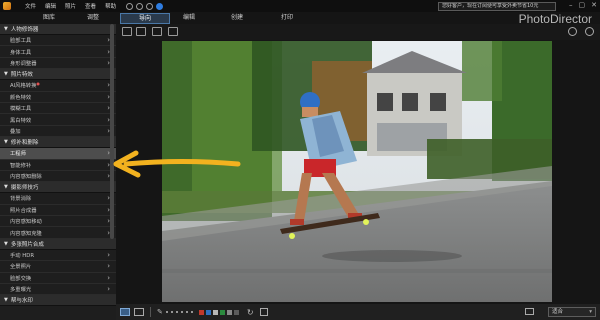 Image resolution: width=600 pixels, height=320 pixels. Describe the element at coordinates (127, 31) in the screenshot. I see `compare-icon` at that location.